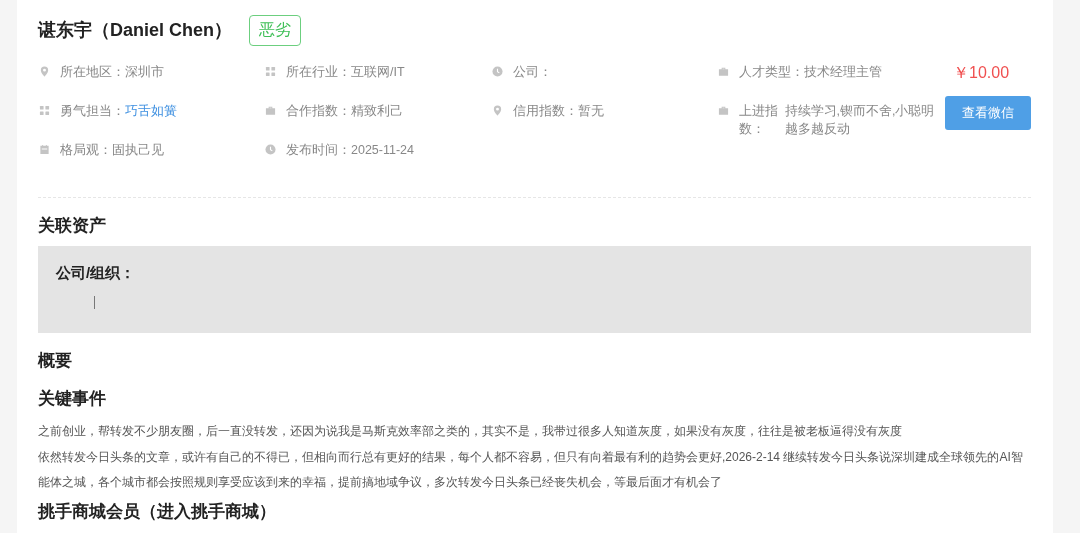 The height and width of the screenshot is (533, 1080). I want to click on text-cursor, so click(94, 302).